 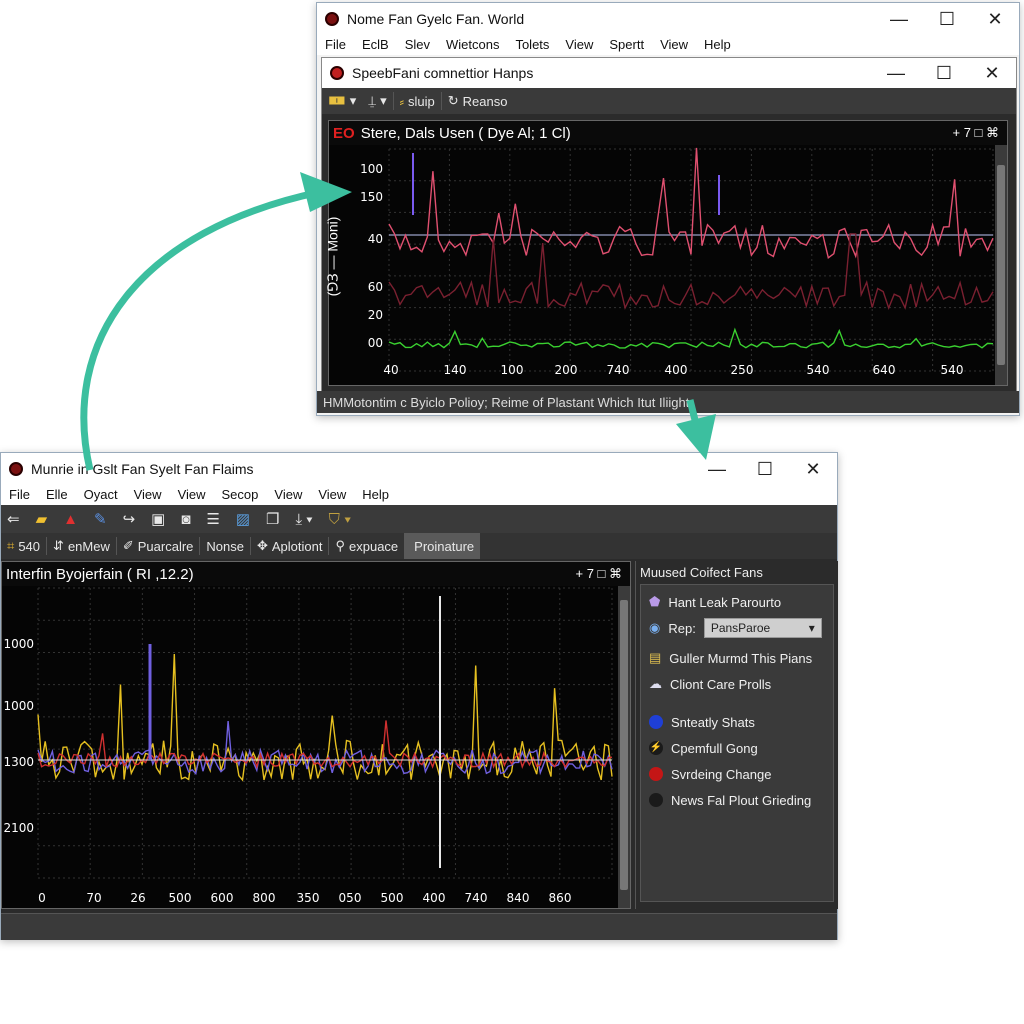 What do you see at coordinates (243, 519) in the screenshot?
I see `image-icon: ▨` at bounding box center [243, 519].